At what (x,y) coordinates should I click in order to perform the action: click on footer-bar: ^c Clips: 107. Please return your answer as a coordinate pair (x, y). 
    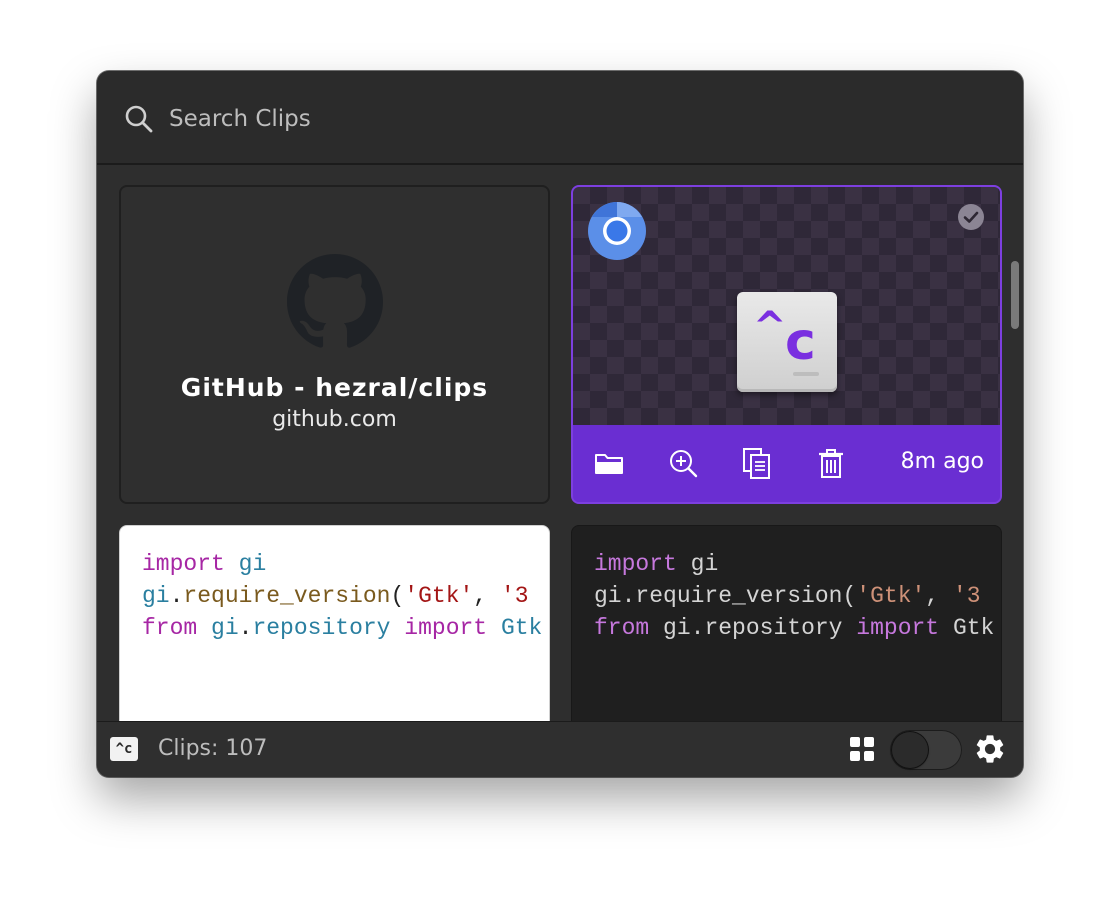
    Looking at the image, I should click on (560, 749).